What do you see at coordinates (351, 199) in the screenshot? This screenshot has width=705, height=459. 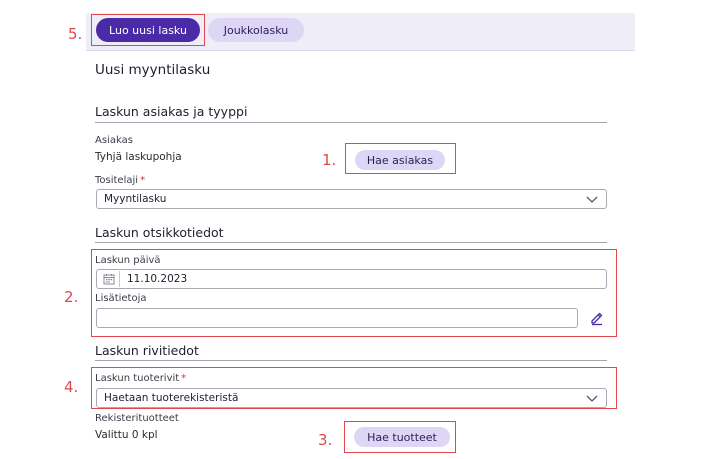 I see `doc-type-select: Myyntilasku` at bounding box center [351, 199].